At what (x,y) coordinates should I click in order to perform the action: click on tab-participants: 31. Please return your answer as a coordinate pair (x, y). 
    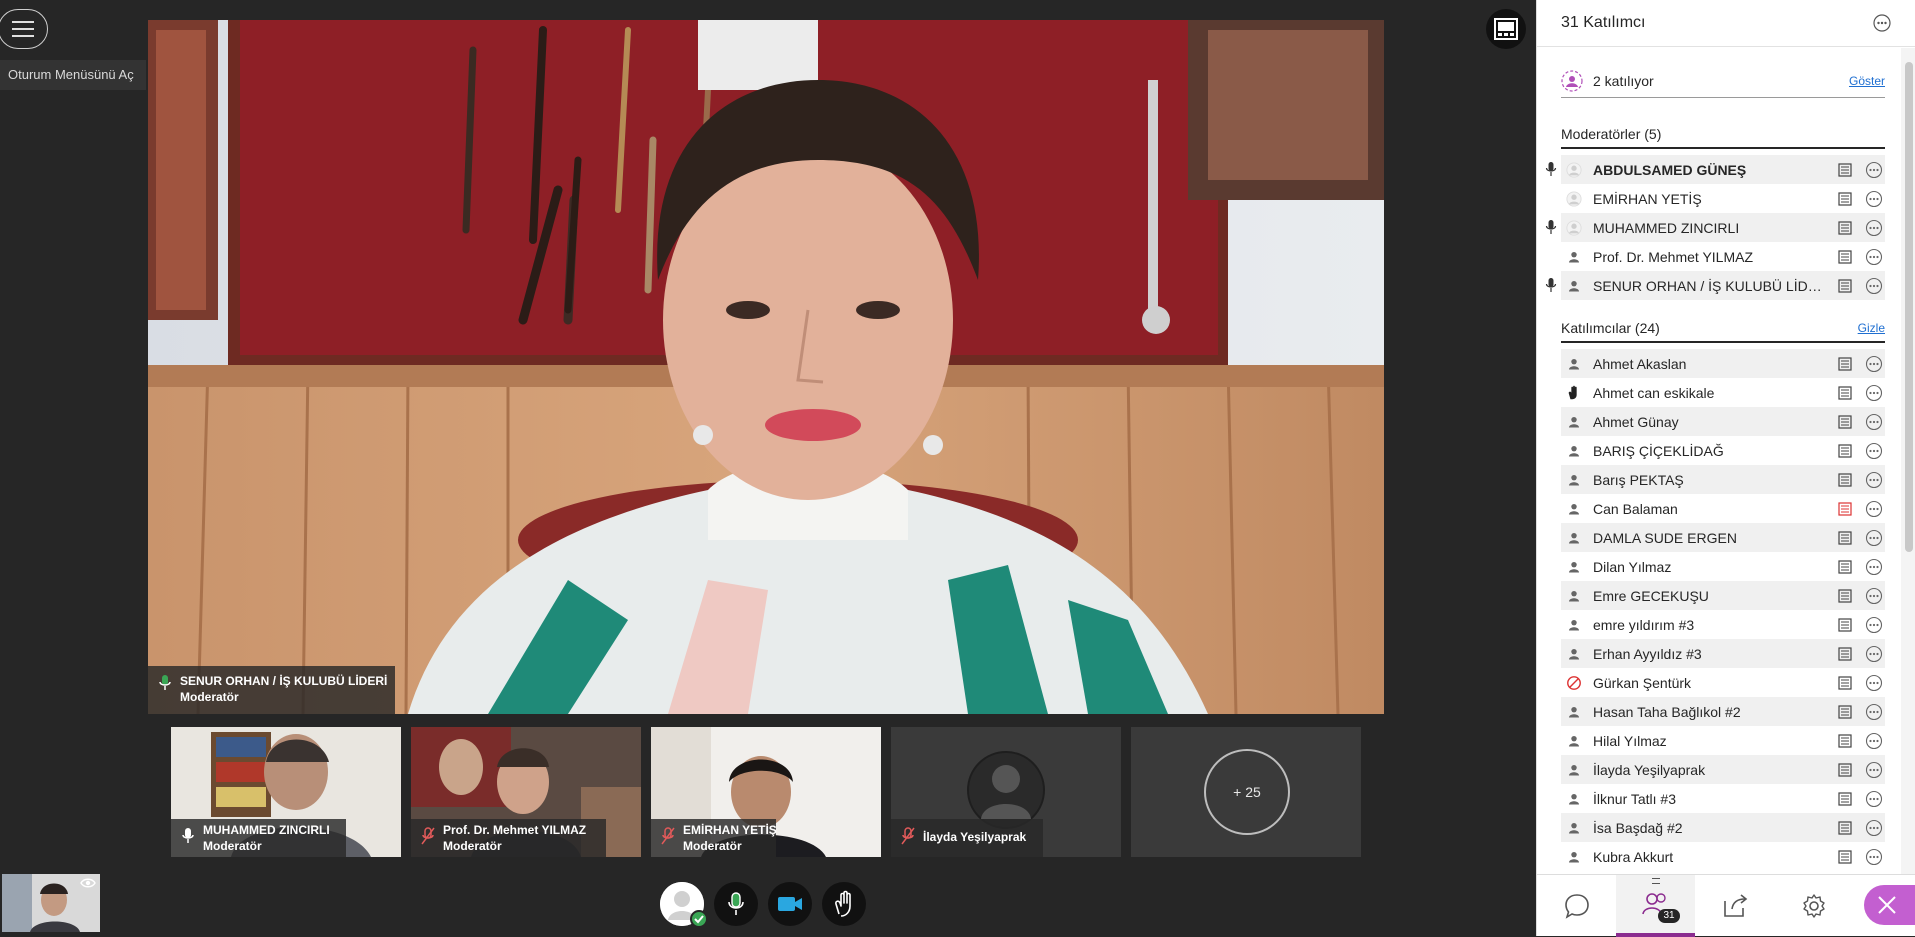
    Looking at the image, I should click on (1655, 906).